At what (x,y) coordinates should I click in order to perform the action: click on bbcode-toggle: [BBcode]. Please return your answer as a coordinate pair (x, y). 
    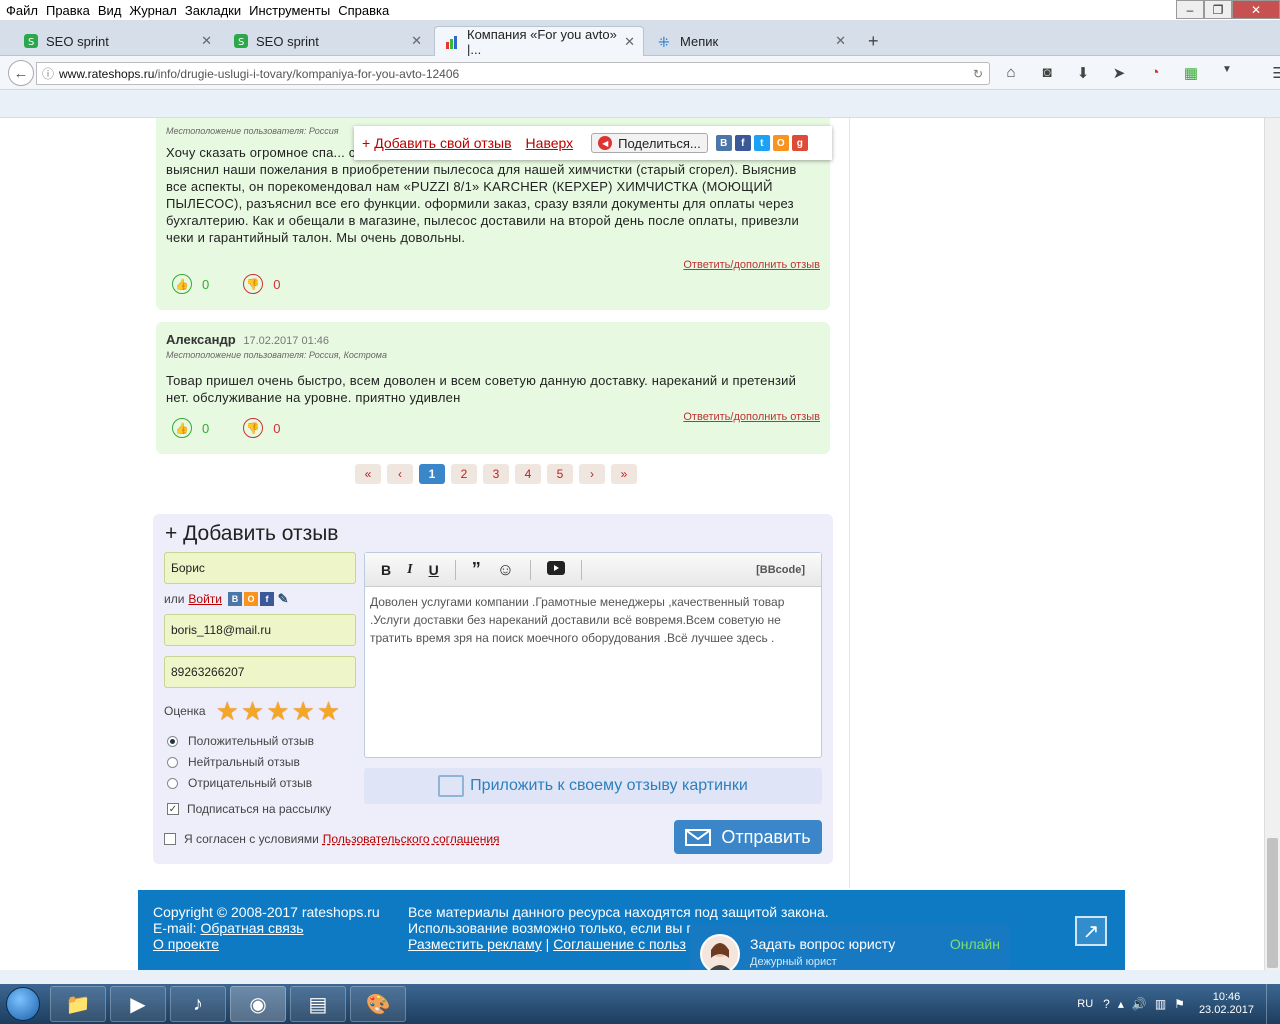
    Looking at the image, I should click on (780, 570).